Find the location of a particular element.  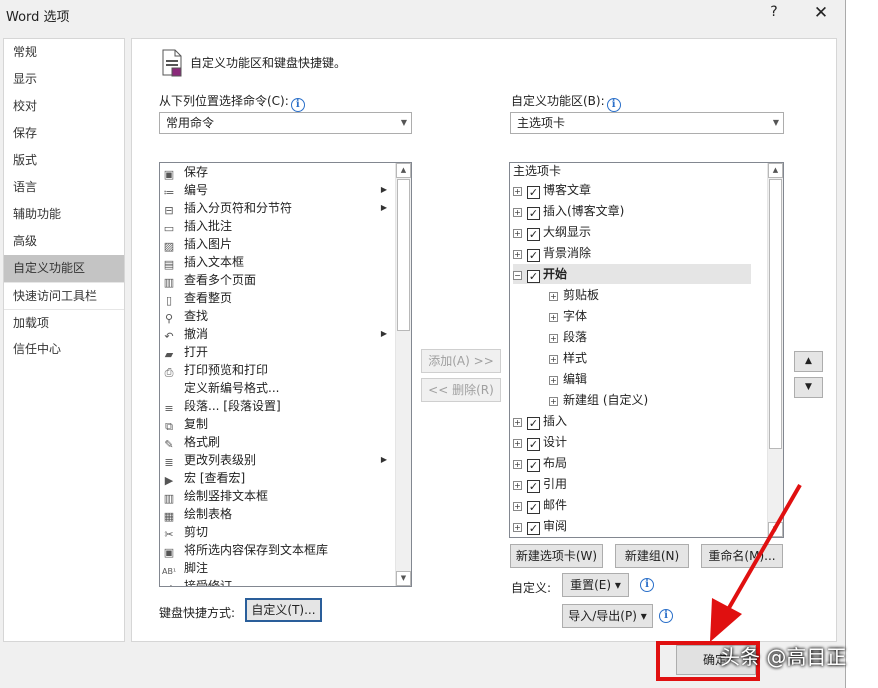

tree-node: + ✓ 背景消除 is located at coordinates (552, 253).